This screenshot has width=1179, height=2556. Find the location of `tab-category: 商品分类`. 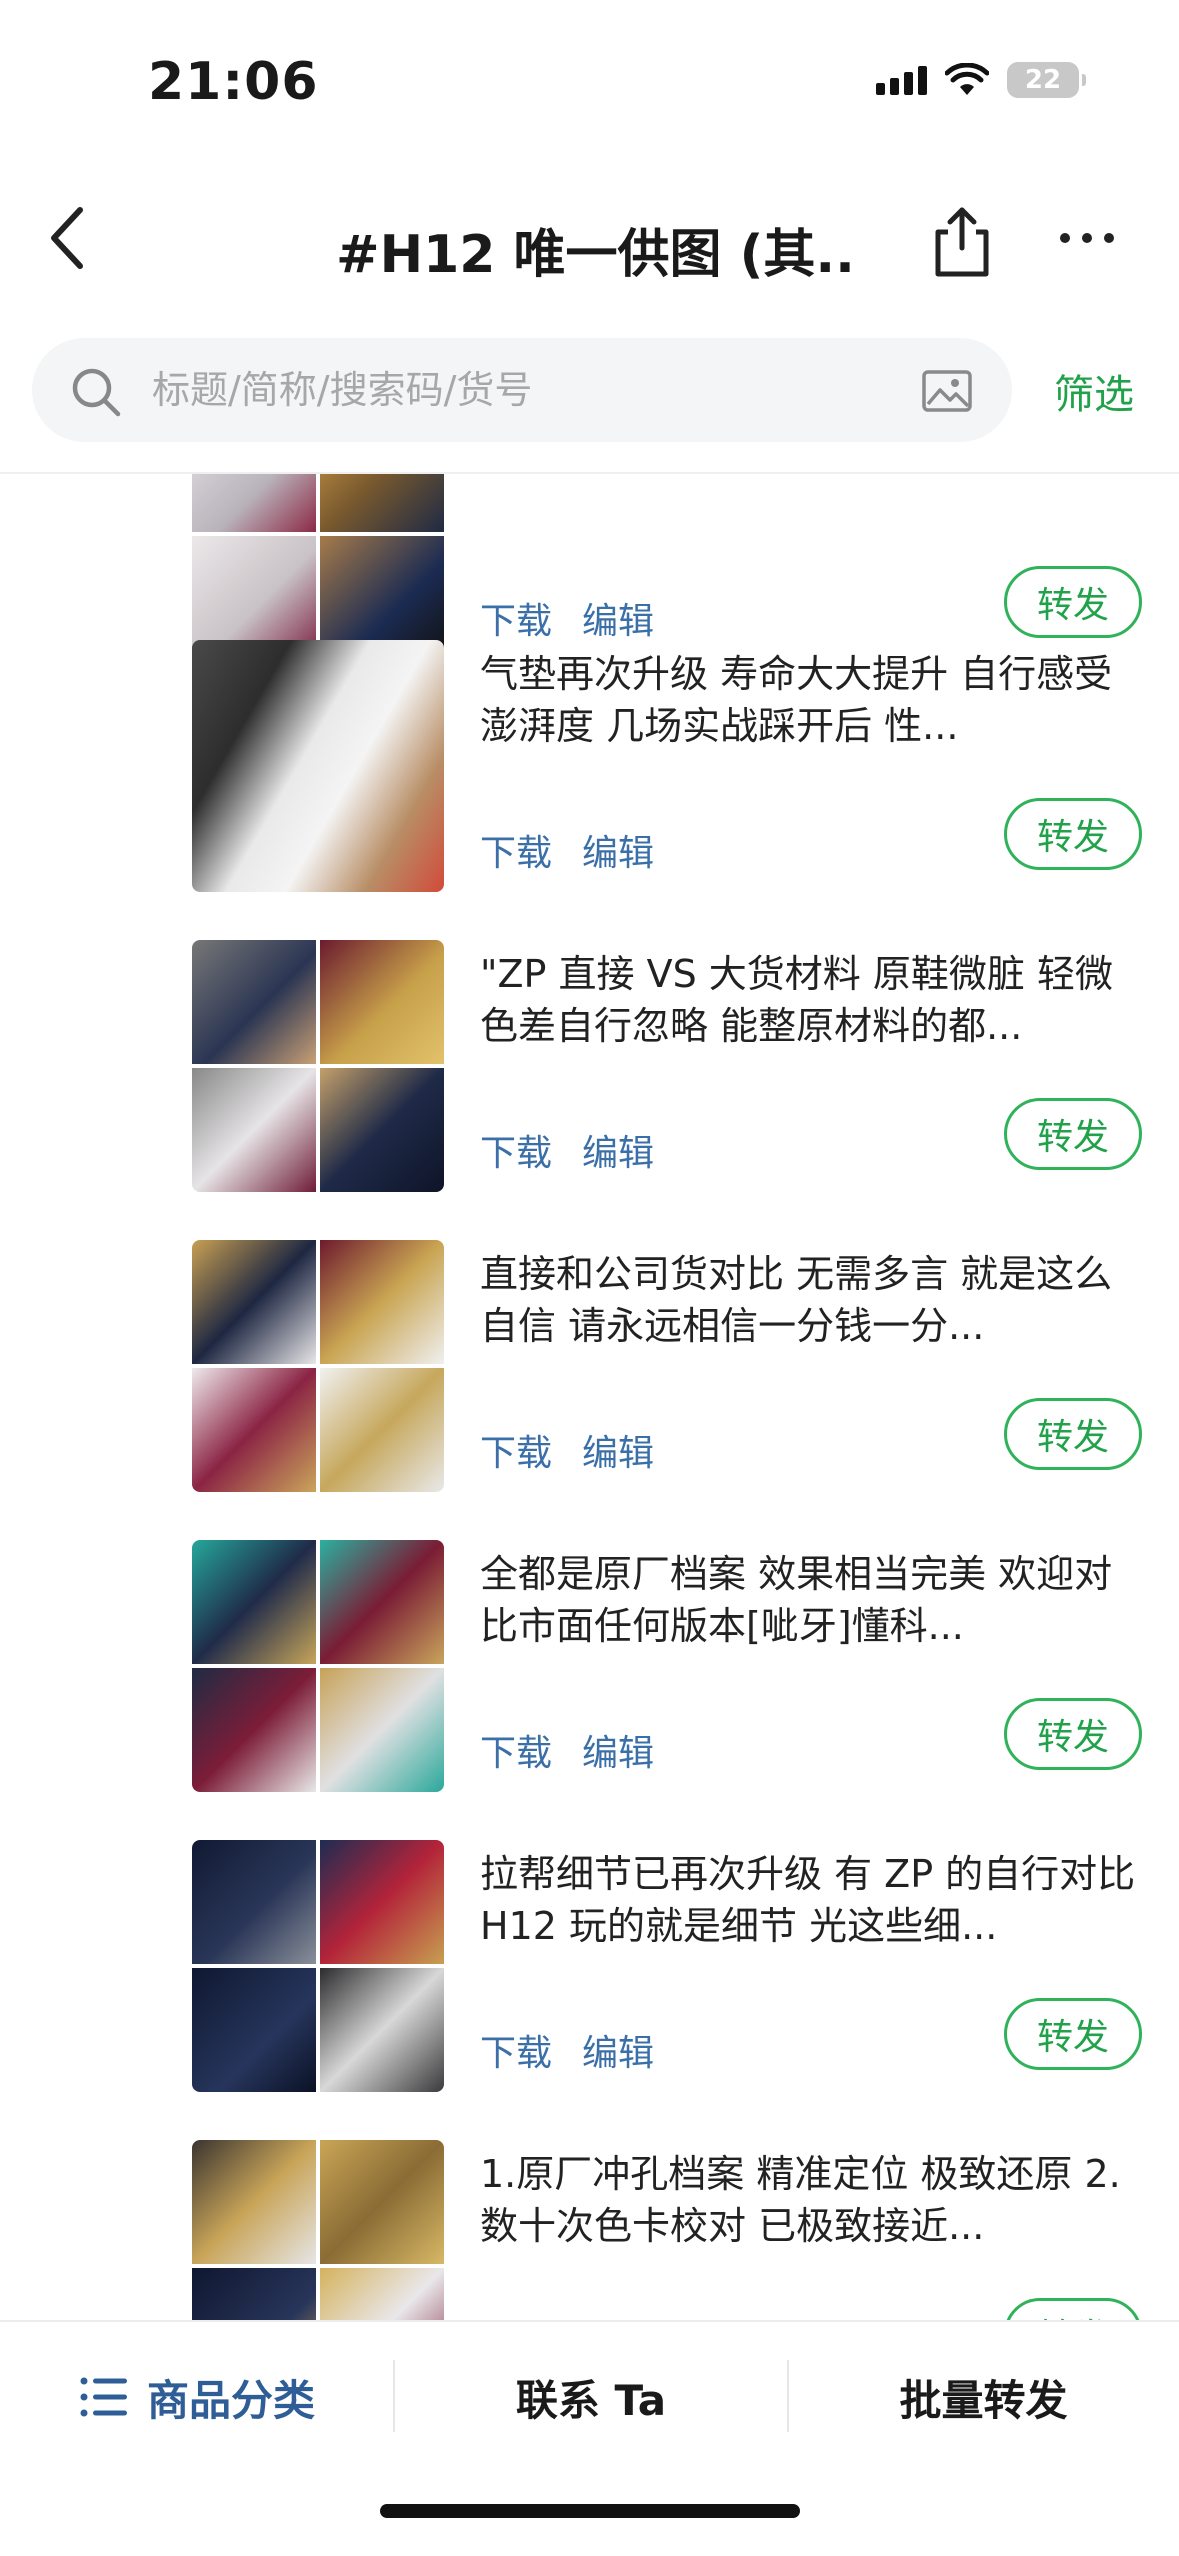

tab-category: 商品分类 is located at coordinates (197, 2397).